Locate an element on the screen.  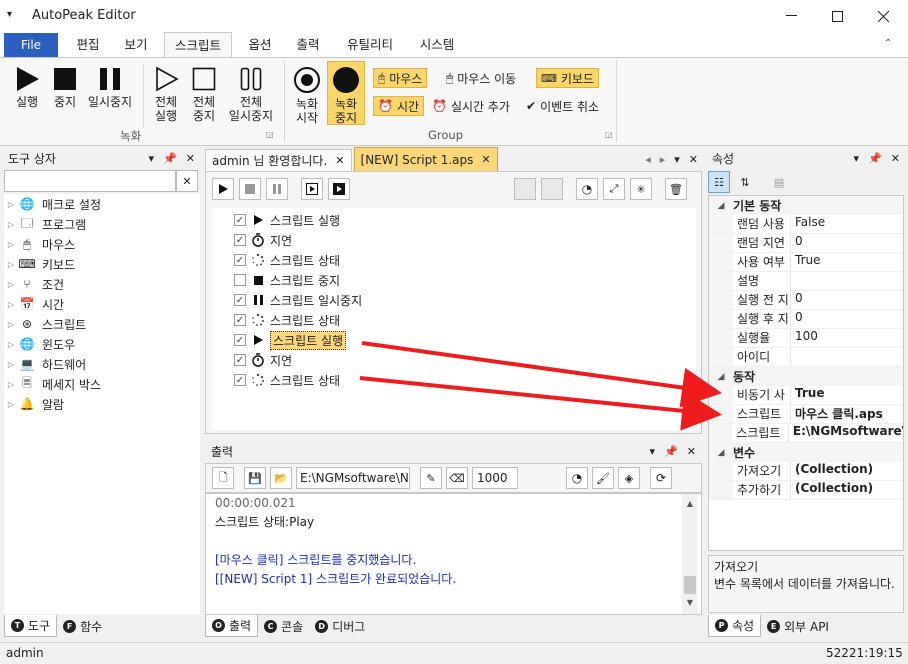
status-bar: admin 52221:19:15 is located at coordinates (454, 653).